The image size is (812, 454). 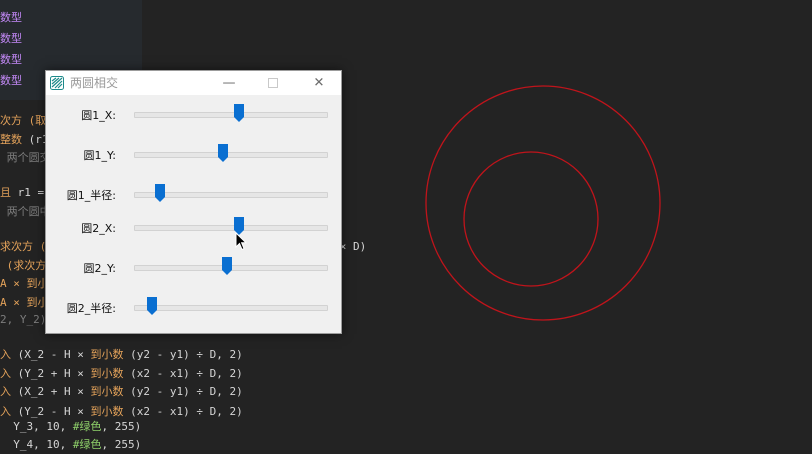 I want to click on slider-c1x, so click(x=231, y=113).